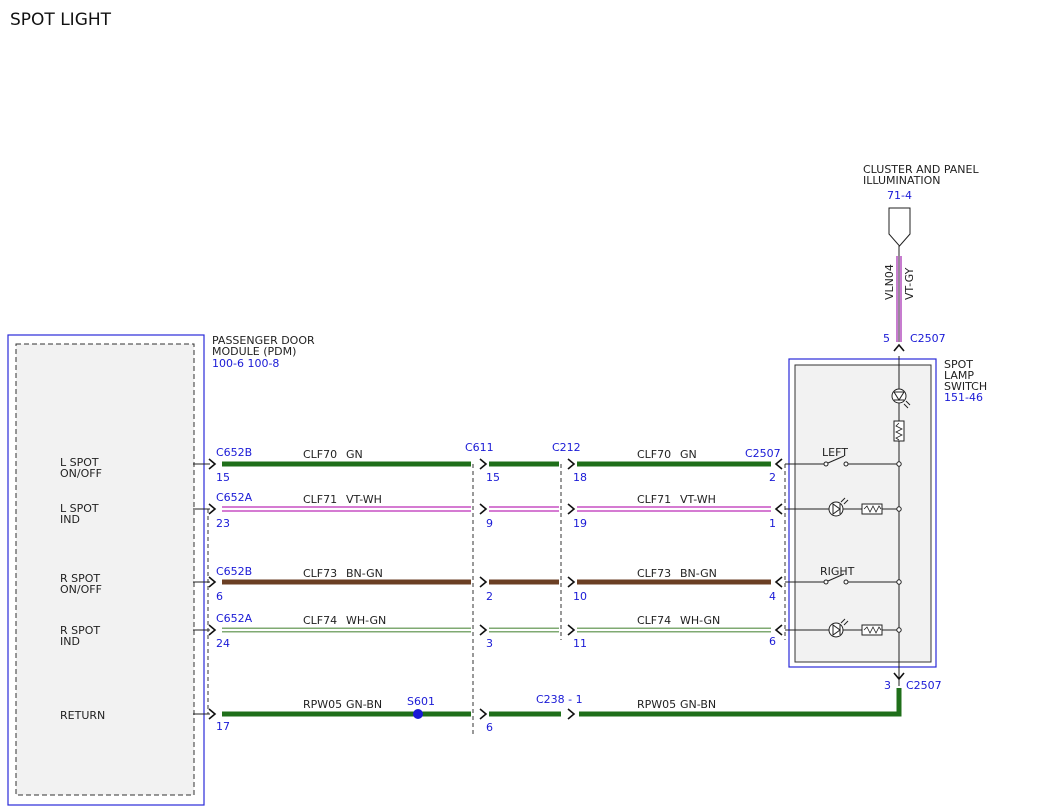  What do you see at coordinates (772, 523) in the screenshot?
I see `pin-number: 1` at bounding box center [772, 523].